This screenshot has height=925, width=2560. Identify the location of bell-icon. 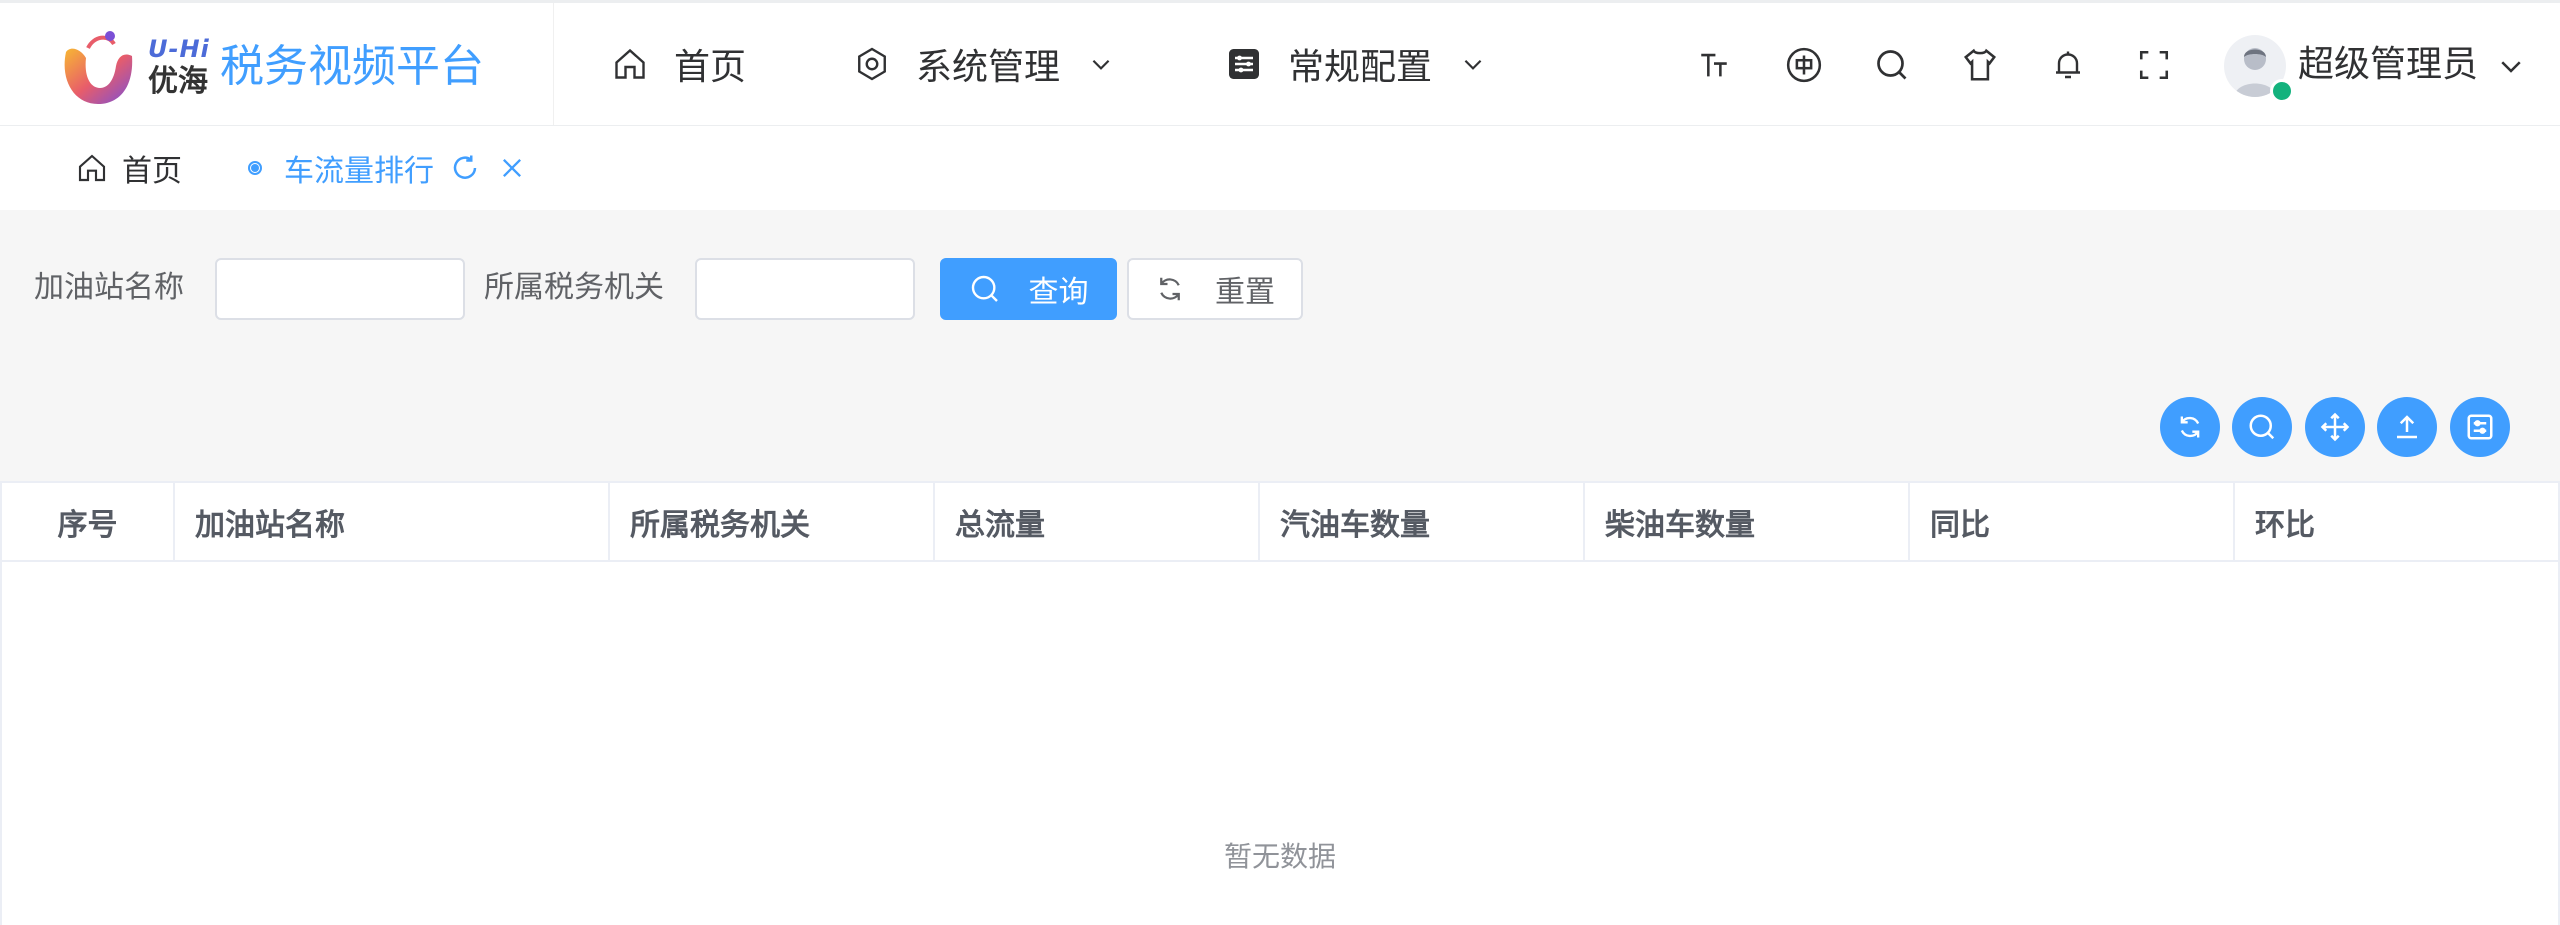
(2068, 65).